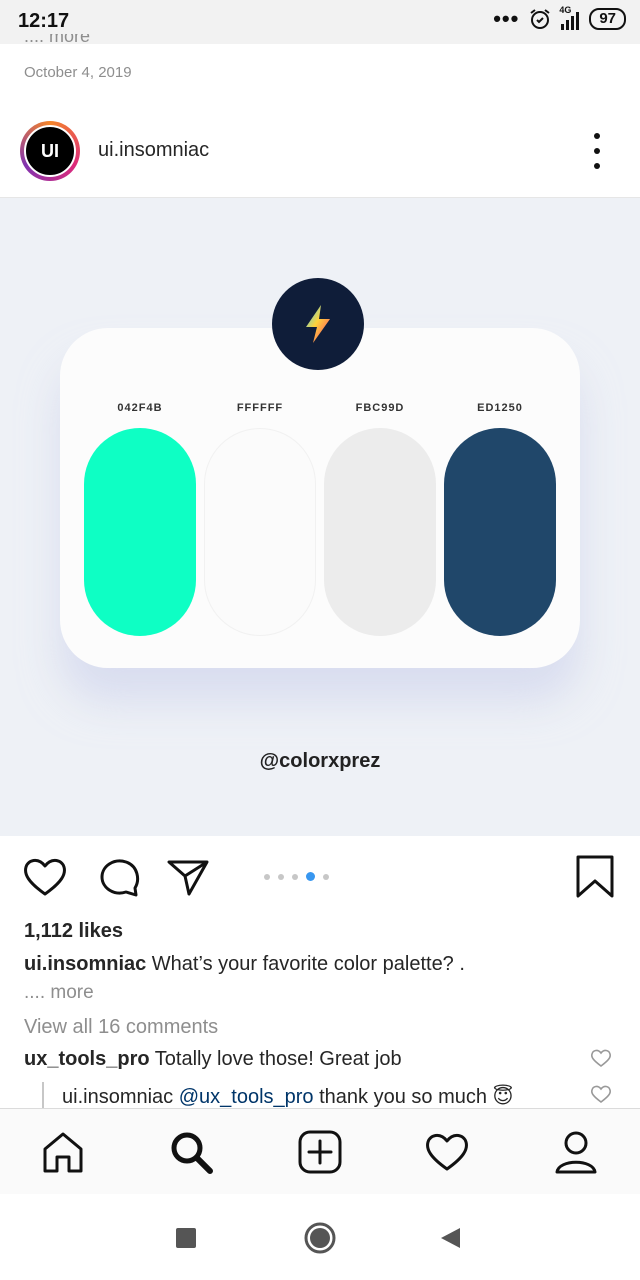 Image resolution: width=640 pixels, height=1280 pixels. What do you see at coordinates (576, 1152) in the screenshot?
I see `profile-icon` at bounding box center [576, 1152].